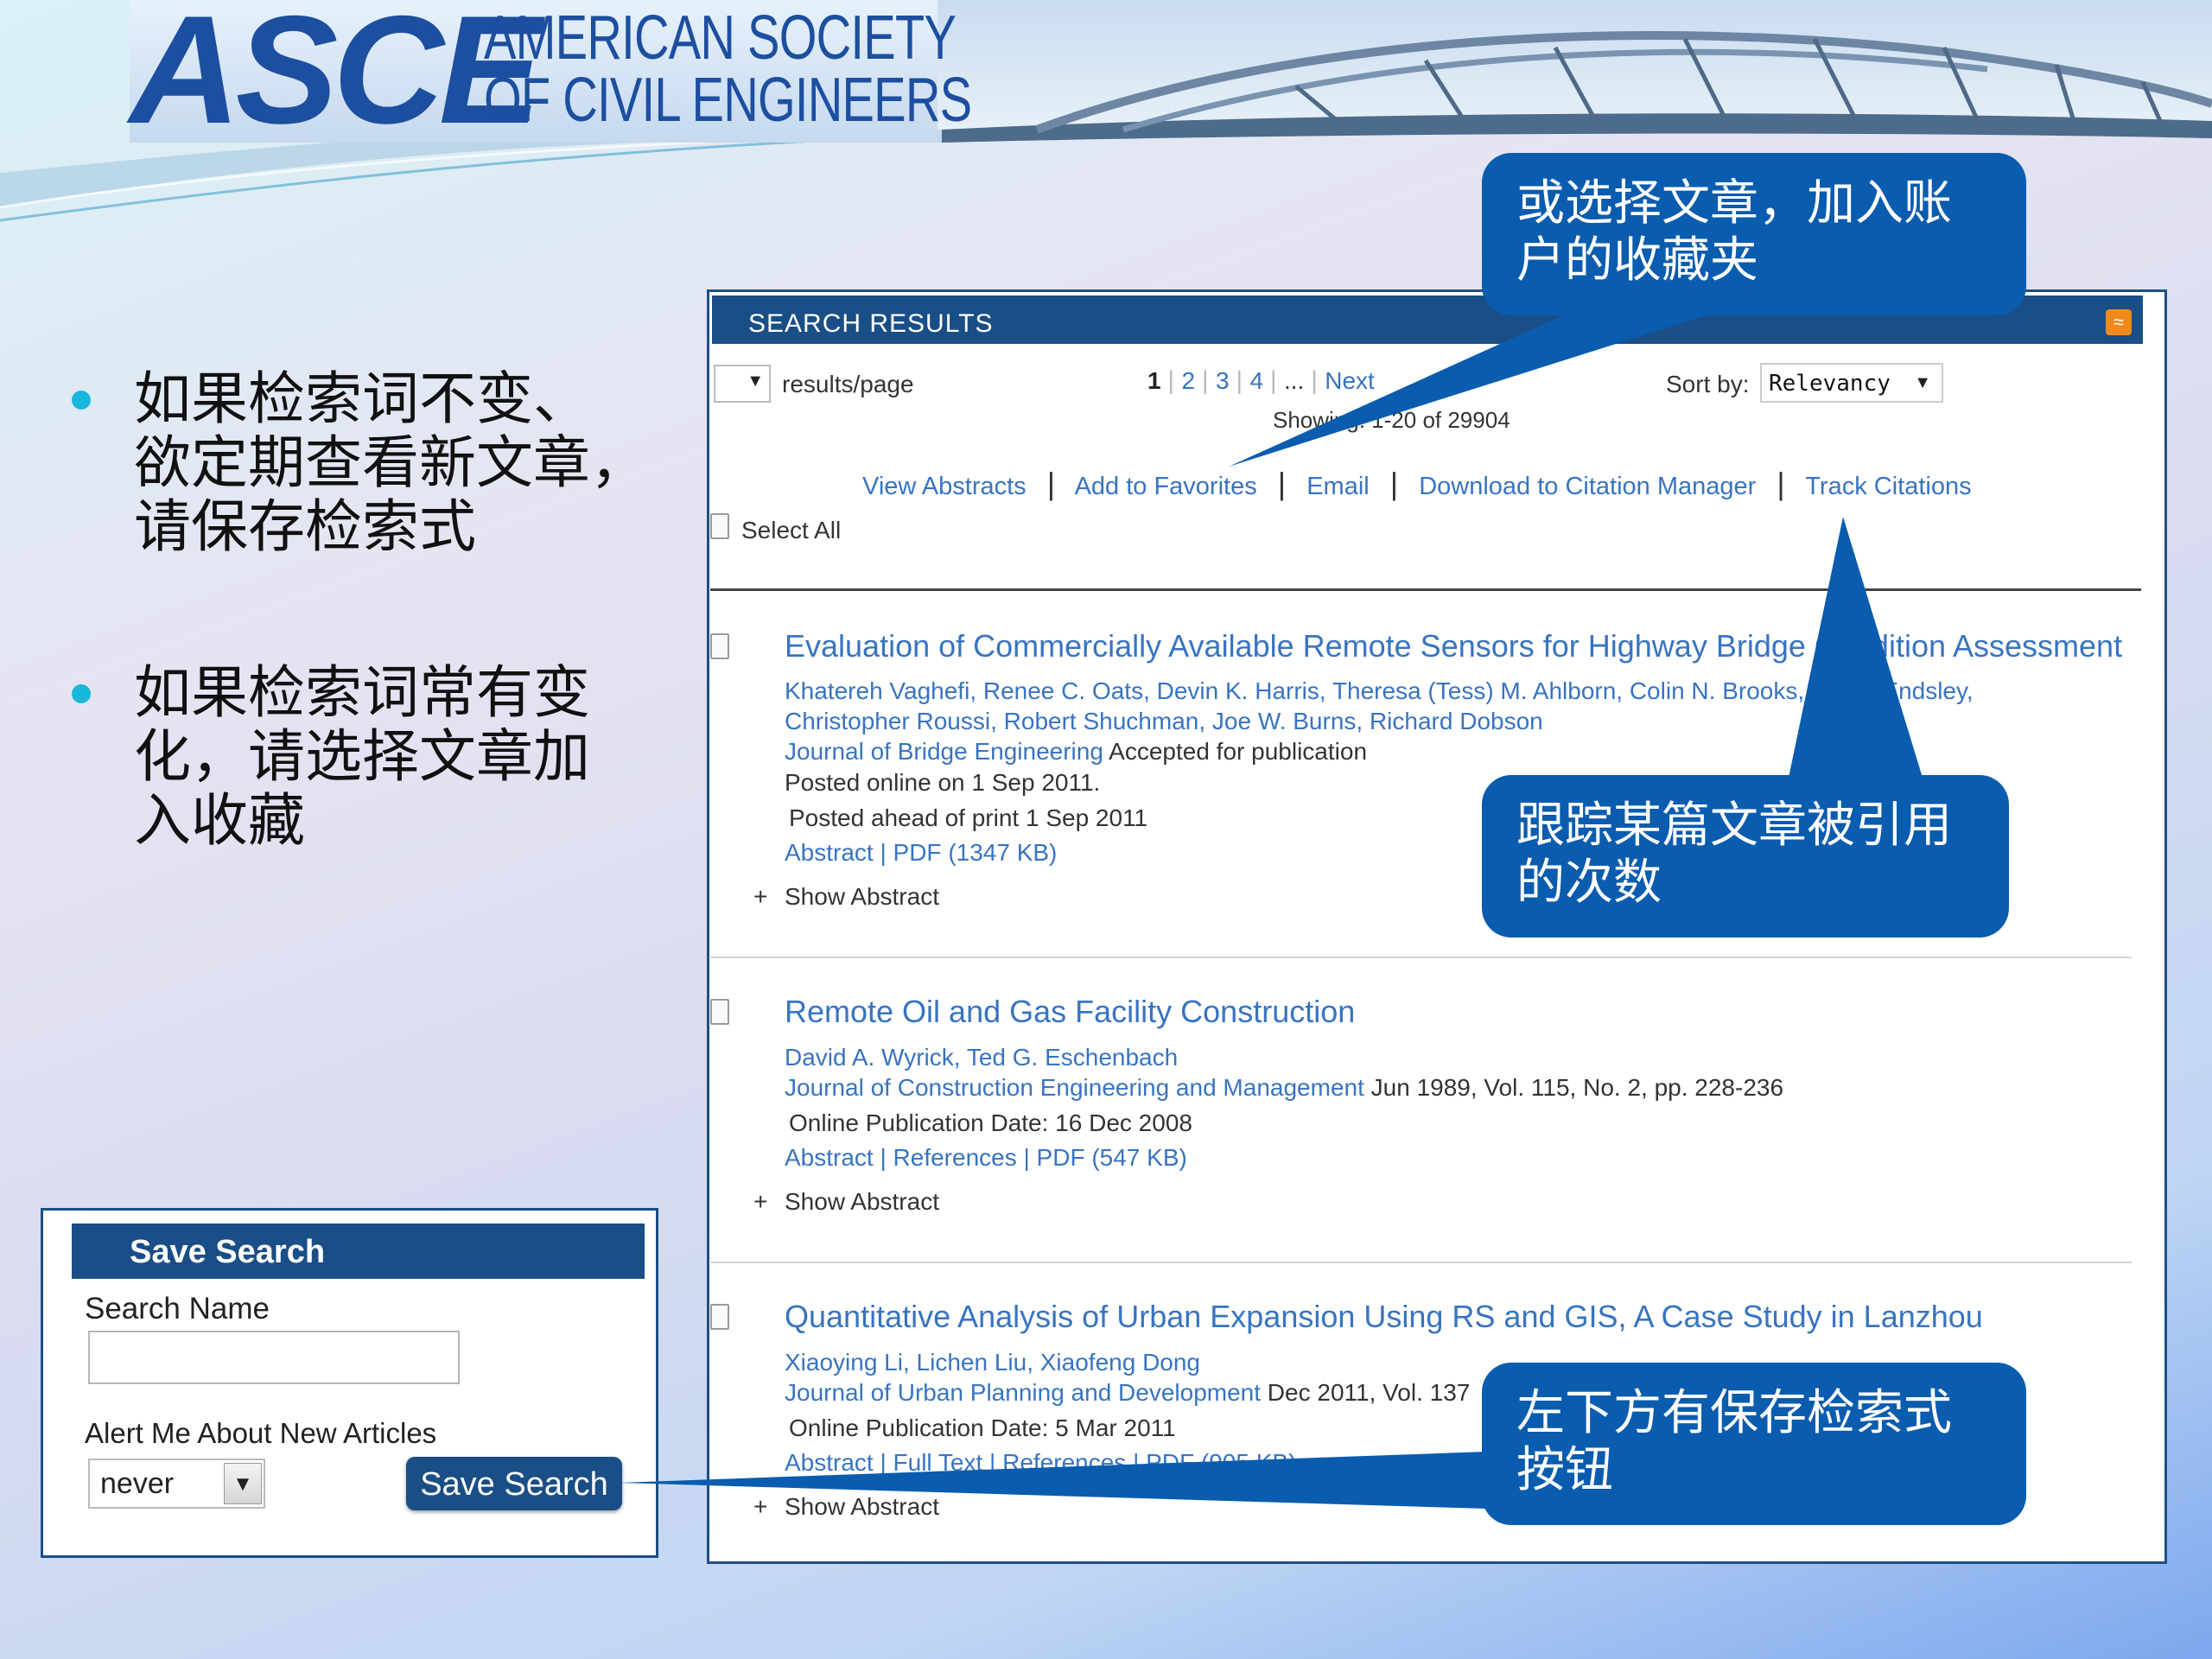  What do you see at coordinates (1589, 883) in the screenshot?
I see `track-callout-line-2: 的次数` at bounding box center [1589, 883].